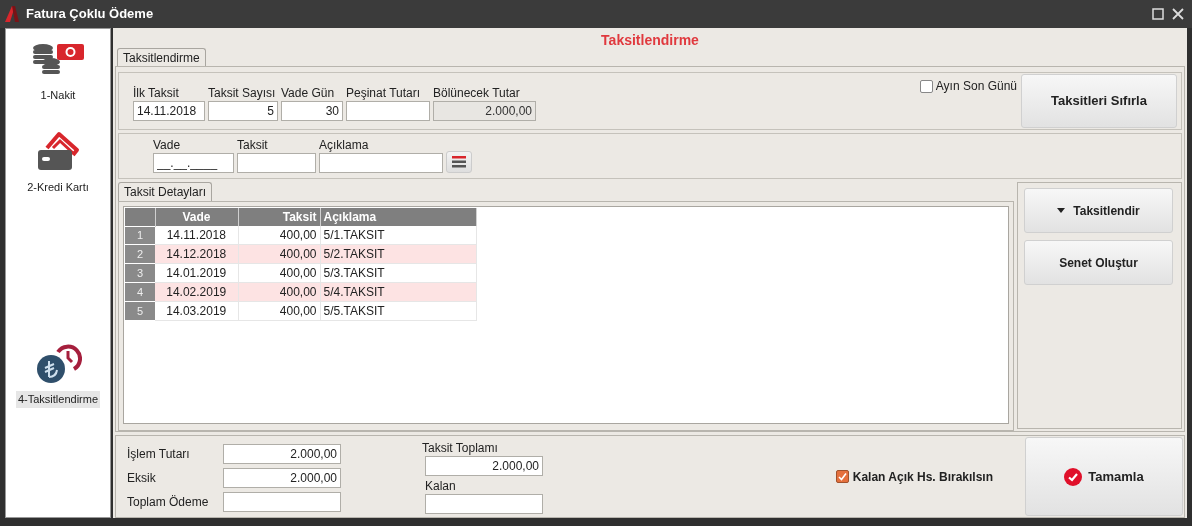  I want to click on column-header: Açıklama, so click(398, 217).